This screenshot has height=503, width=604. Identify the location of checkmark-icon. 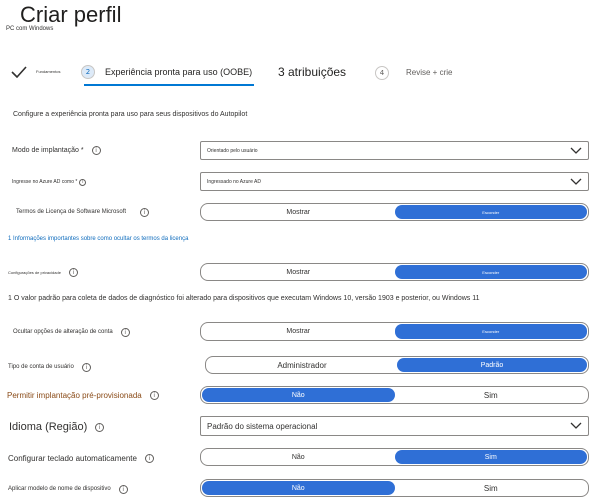
(19, 72).